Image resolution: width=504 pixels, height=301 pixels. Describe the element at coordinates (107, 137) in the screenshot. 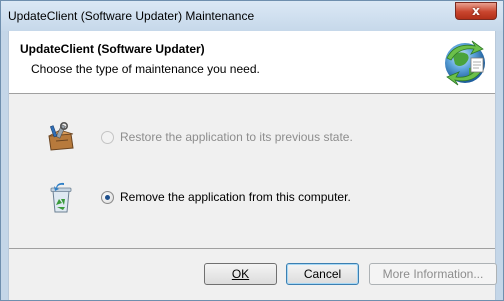

I see `restore-radio` at that location.